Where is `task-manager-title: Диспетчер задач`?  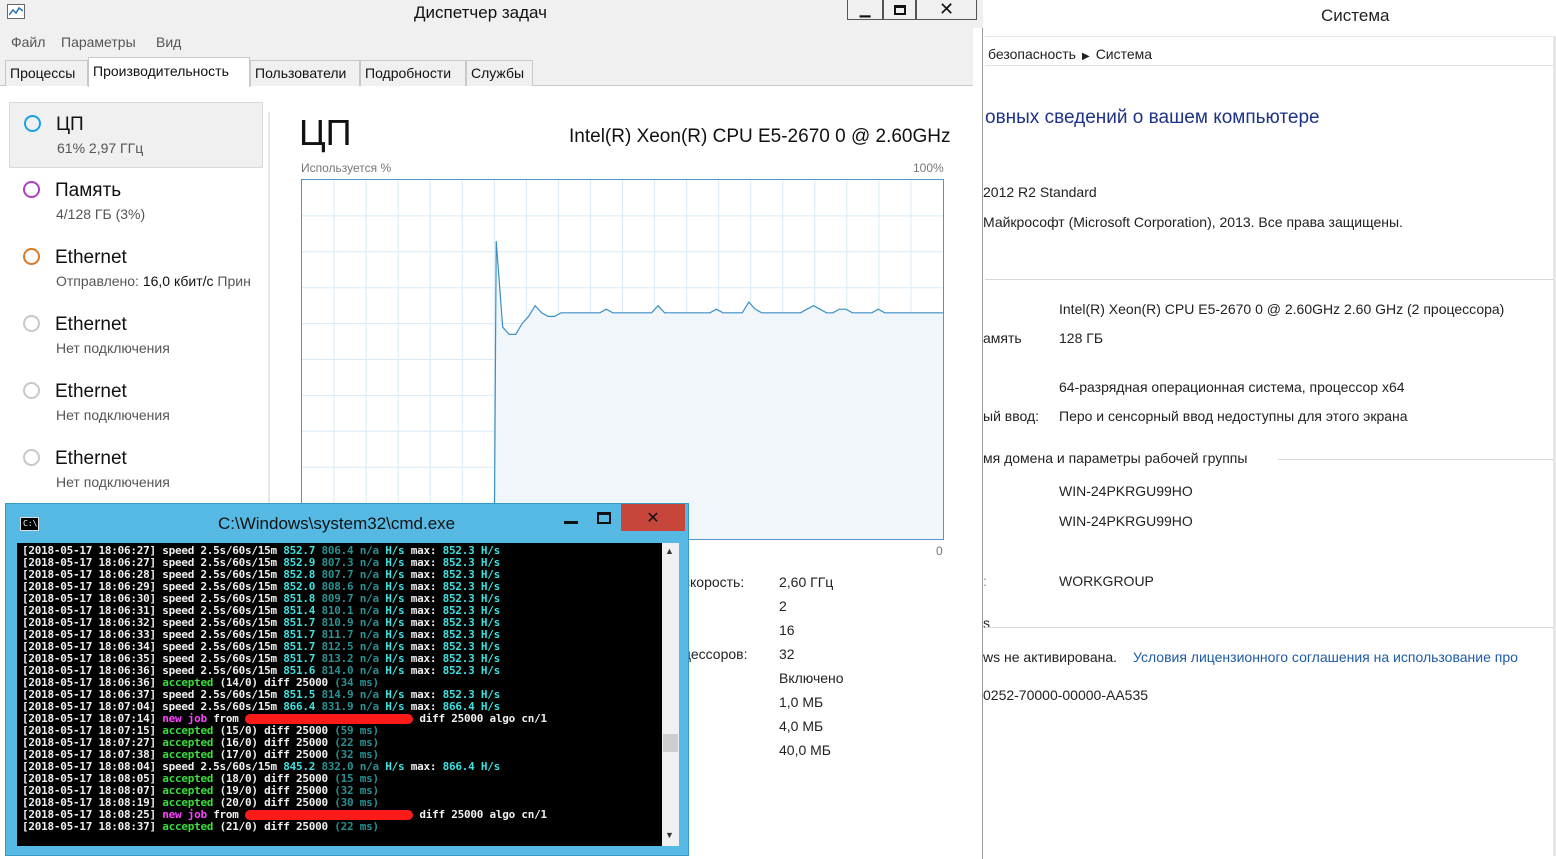
task-manager-title: Диспетчер задач is located at coordinates (480, 12).